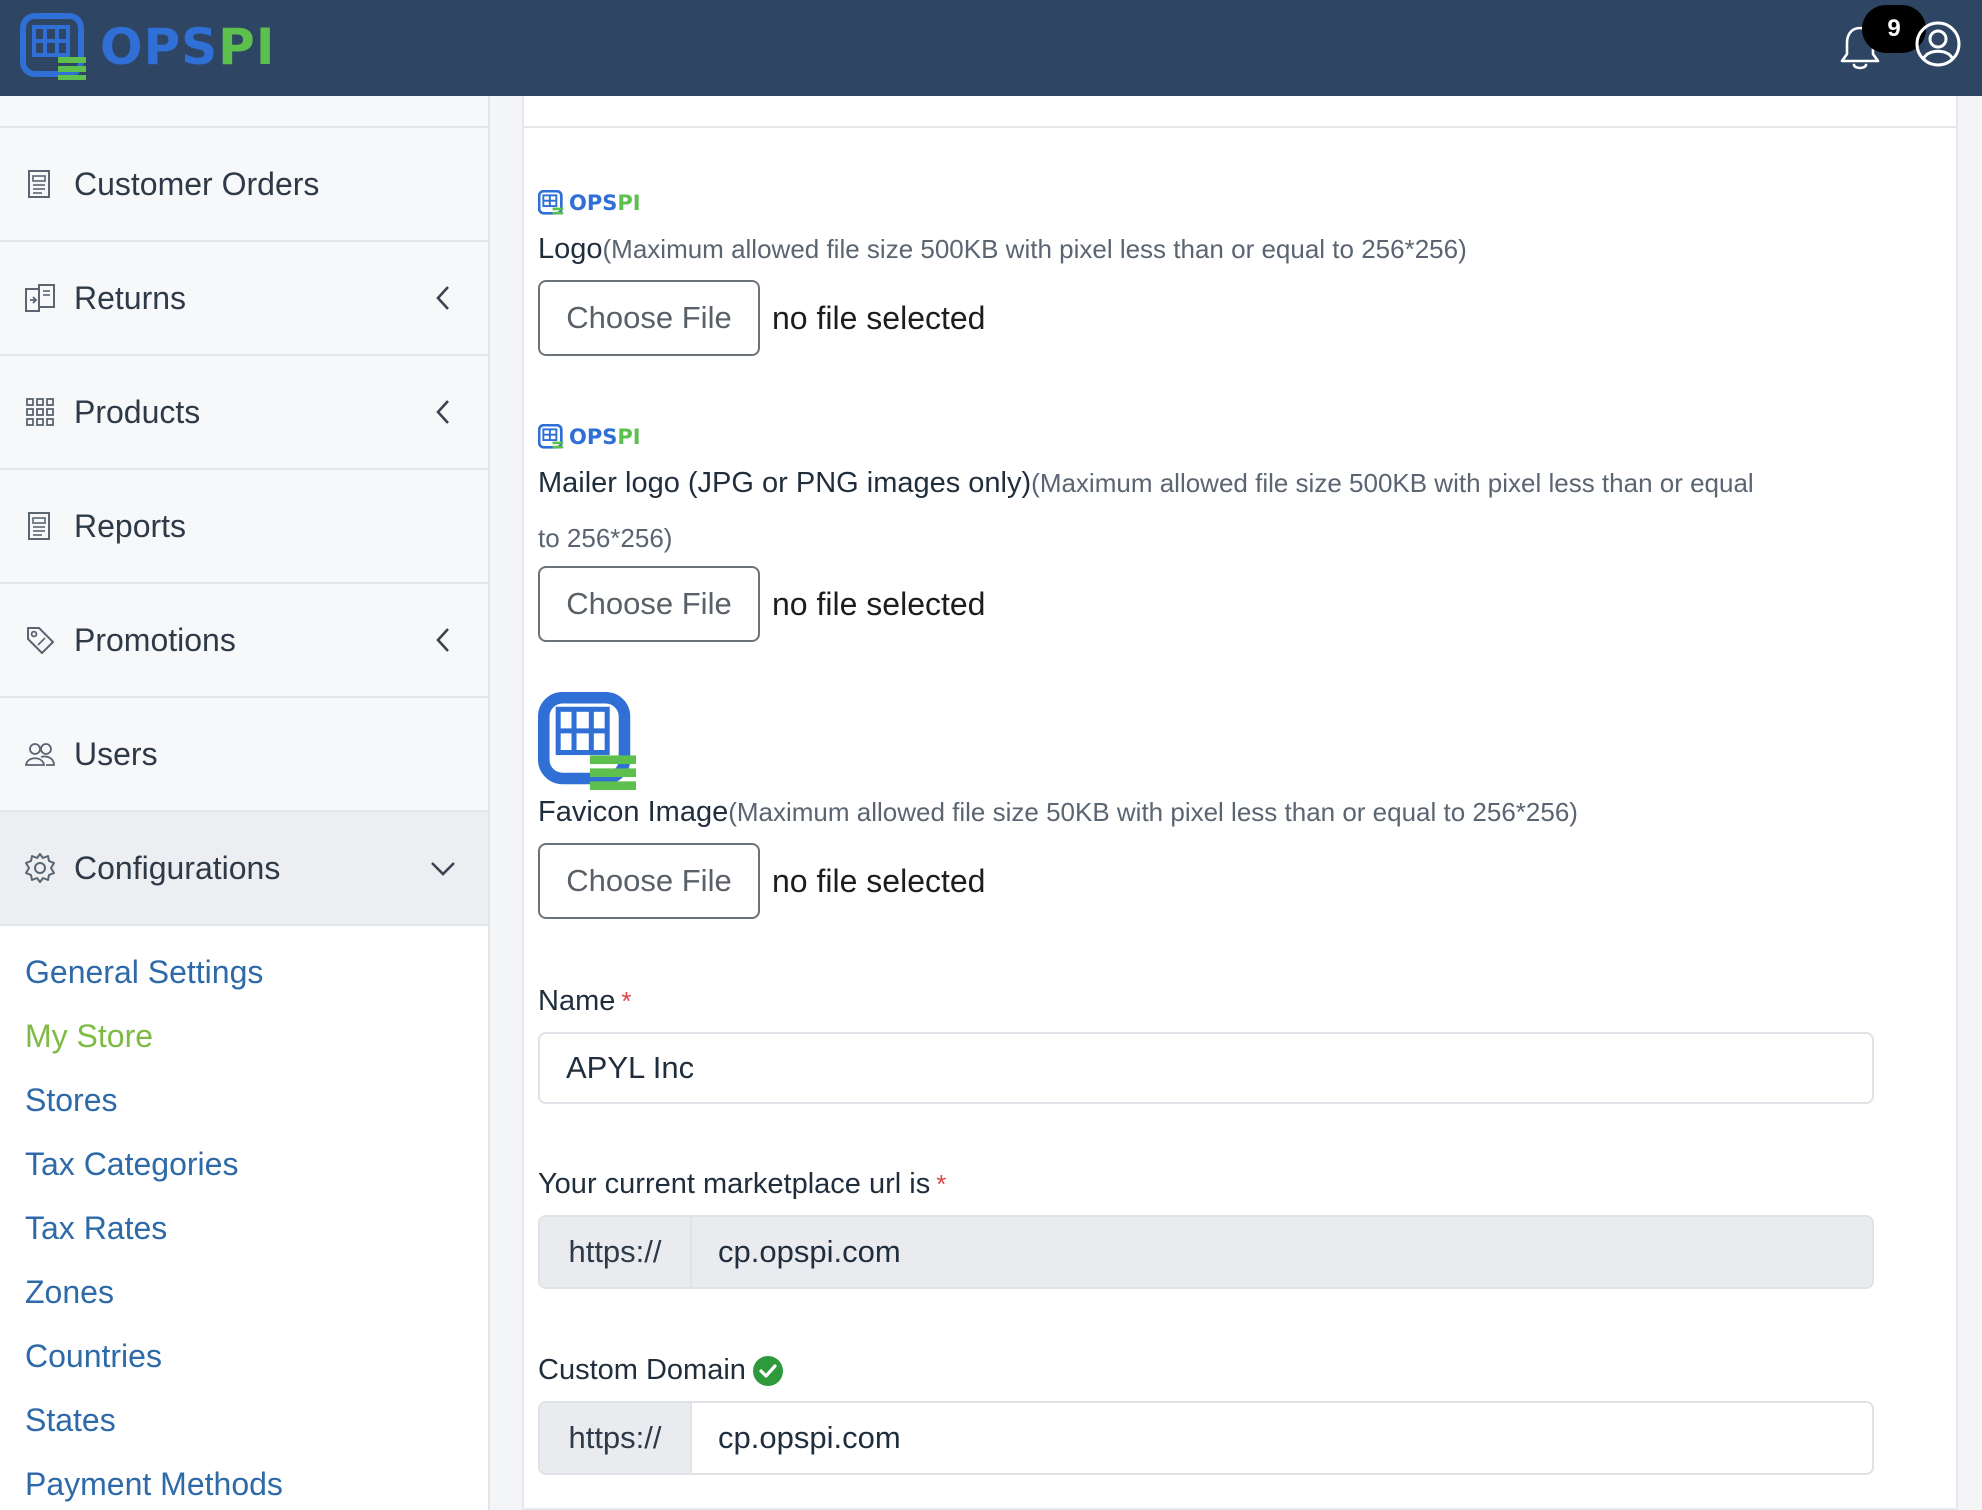 The width and height of the screenshot is (1982, 1510). What do you see at coordinates (244, 299) in the screenshot?
I see `sidebar-item-returns: Returns` at bounding box center [244, 299].